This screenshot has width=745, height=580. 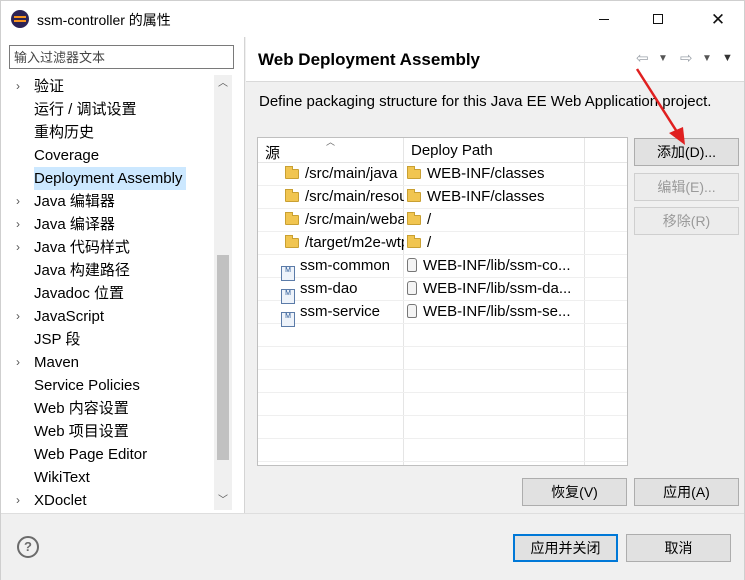 I want to click on tree-item: › Java 编译器, so click(x=117, y=224).